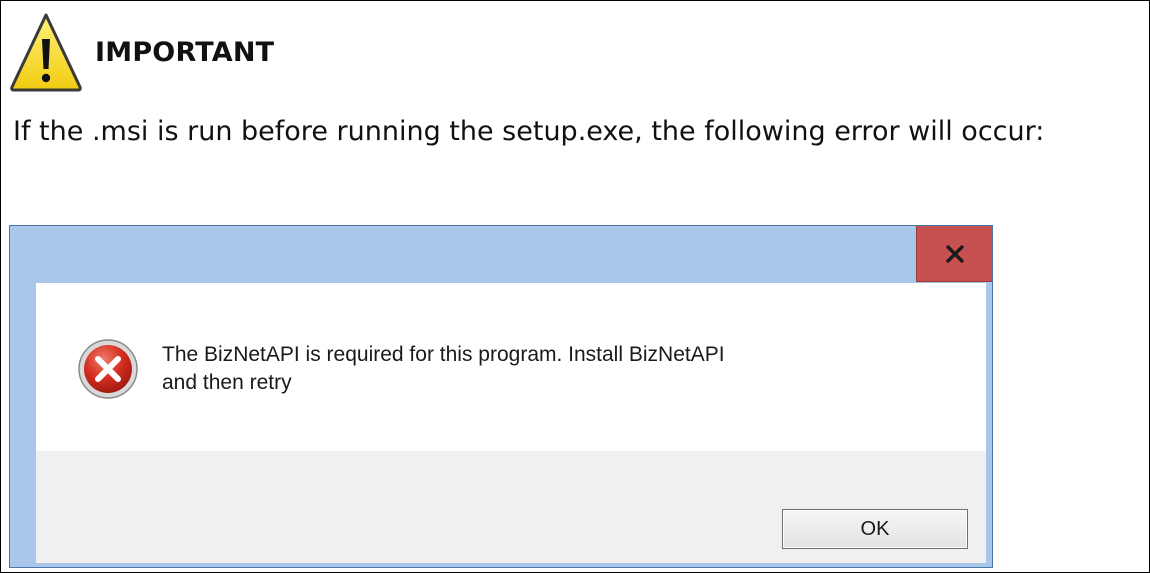  Describe the element at coordinates (46, 52) in the screenshot. I see `warning-icon` at that location.